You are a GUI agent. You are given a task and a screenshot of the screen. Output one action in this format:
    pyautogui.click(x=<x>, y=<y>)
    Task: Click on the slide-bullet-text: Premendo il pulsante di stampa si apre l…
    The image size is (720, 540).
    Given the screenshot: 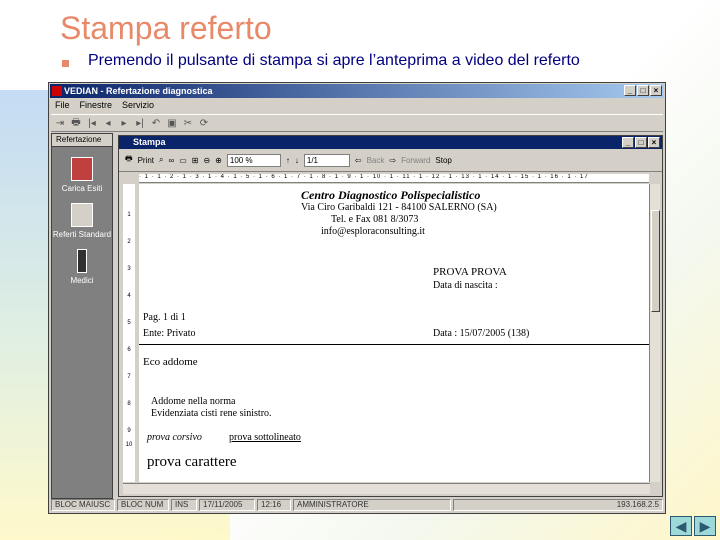 What is the action you would take?
    pyautogui.click(x=334, y=60)
    